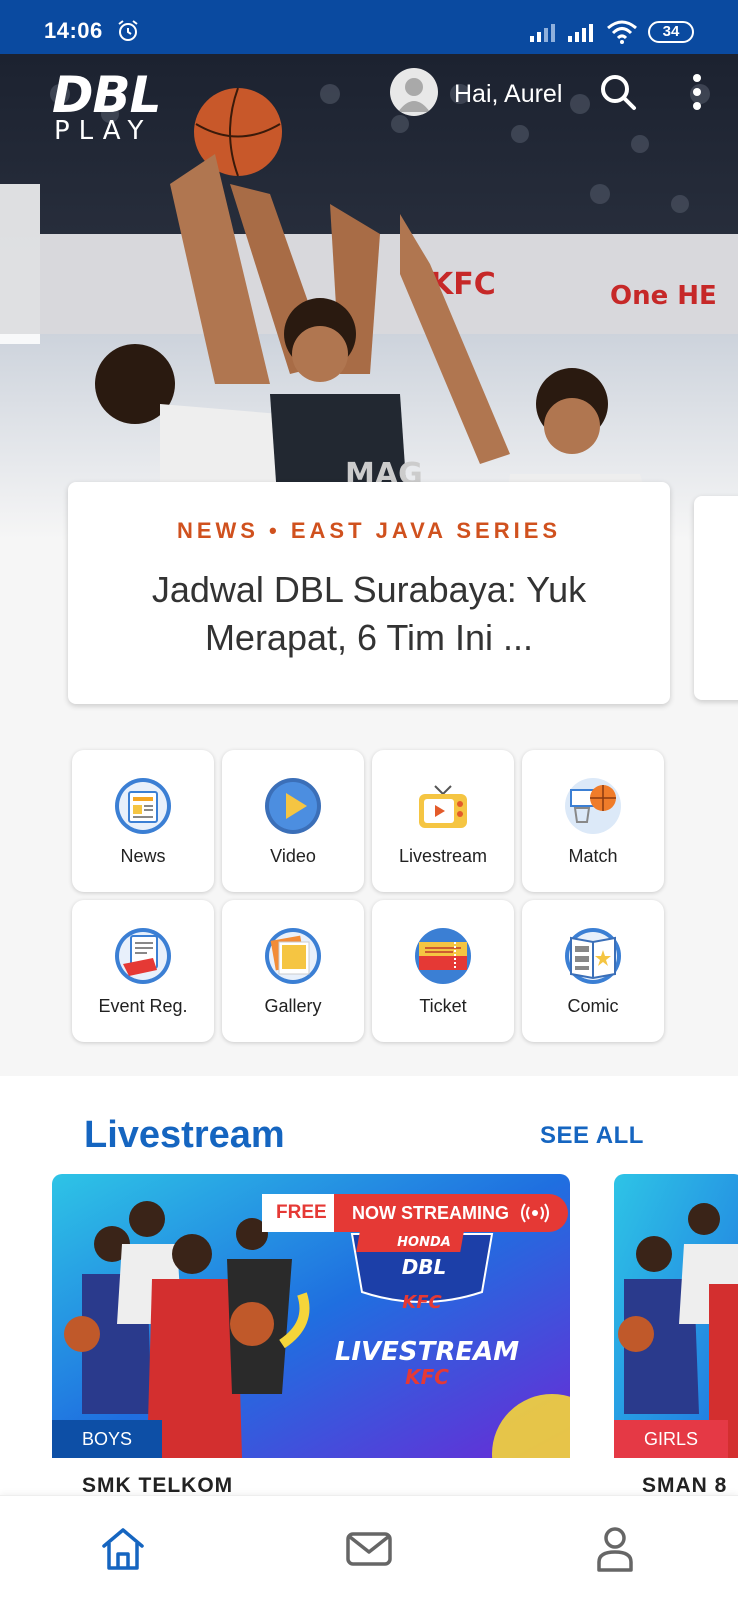  I want to click on status-time: 14:06, so click(73, 30).